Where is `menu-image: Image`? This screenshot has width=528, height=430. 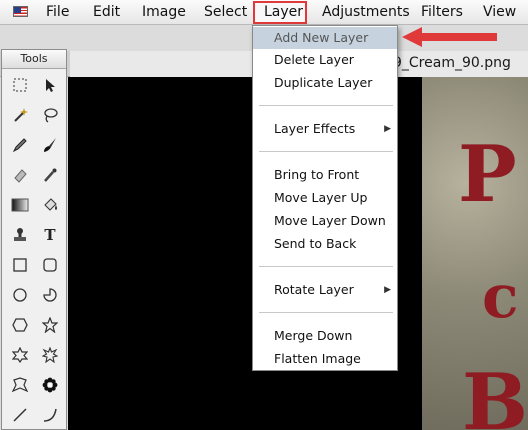 menu-image: Image is located at coordinates (164, 12).